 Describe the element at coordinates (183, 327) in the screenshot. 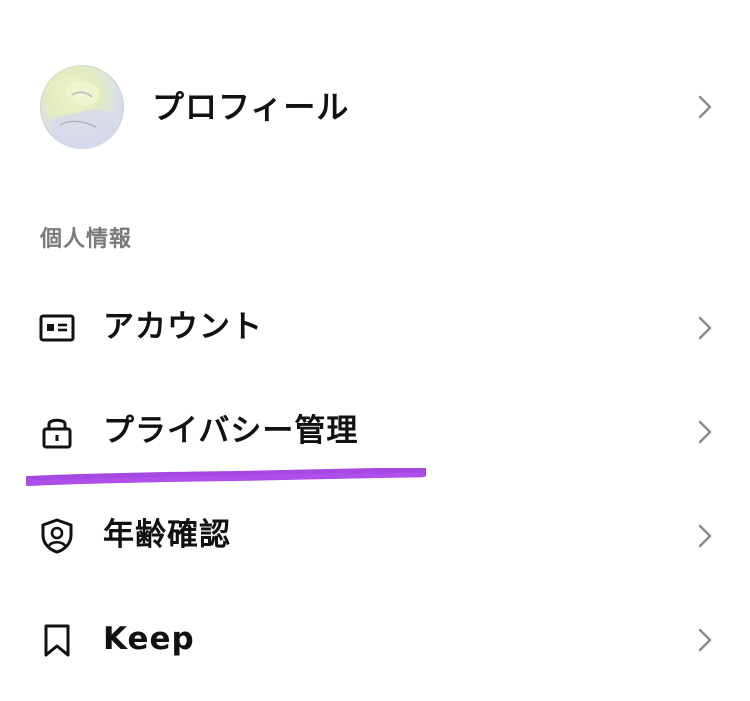

I see `menu-item-label: アカウント` at that location.